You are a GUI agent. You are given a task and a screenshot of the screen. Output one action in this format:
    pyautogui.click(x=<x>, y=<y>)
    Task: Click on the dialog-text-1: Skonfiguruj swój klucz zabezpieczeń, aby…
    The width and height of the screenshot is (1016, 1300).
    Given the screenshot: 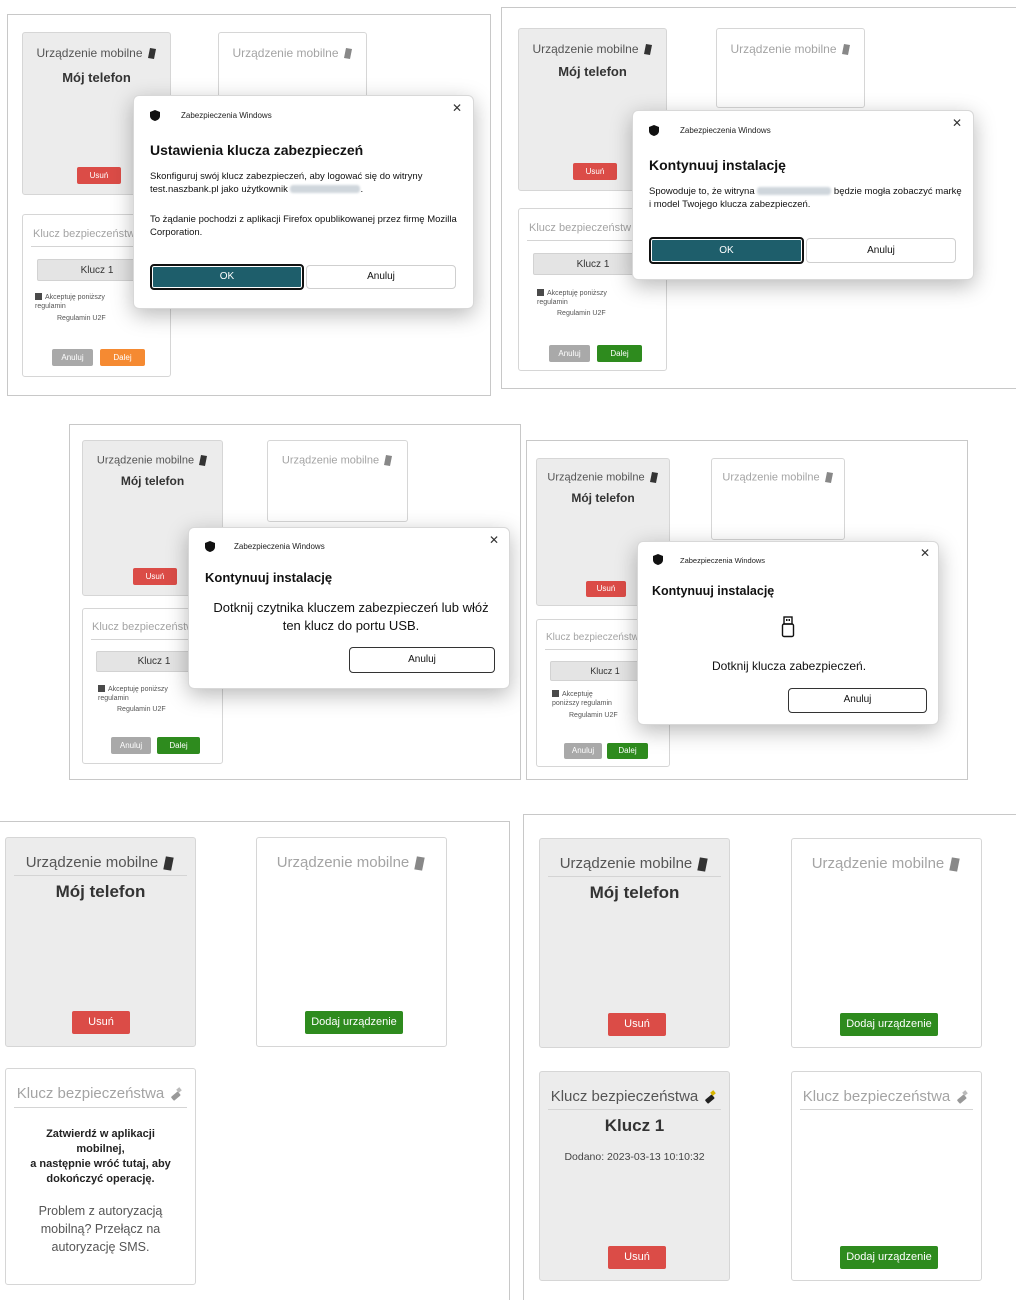 What is the action you would take?
    pyautogui.click(x=286, y=183)
    